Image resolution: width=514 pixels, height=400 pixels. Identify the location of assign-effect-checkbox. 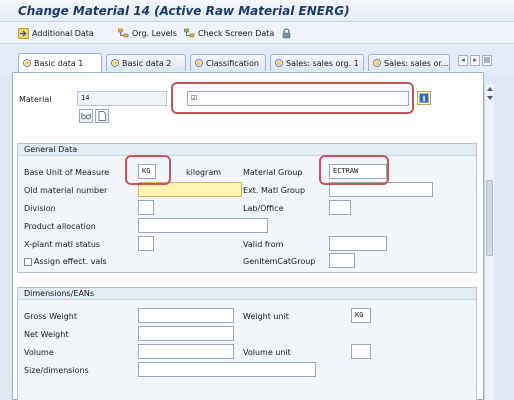
(28, 262).